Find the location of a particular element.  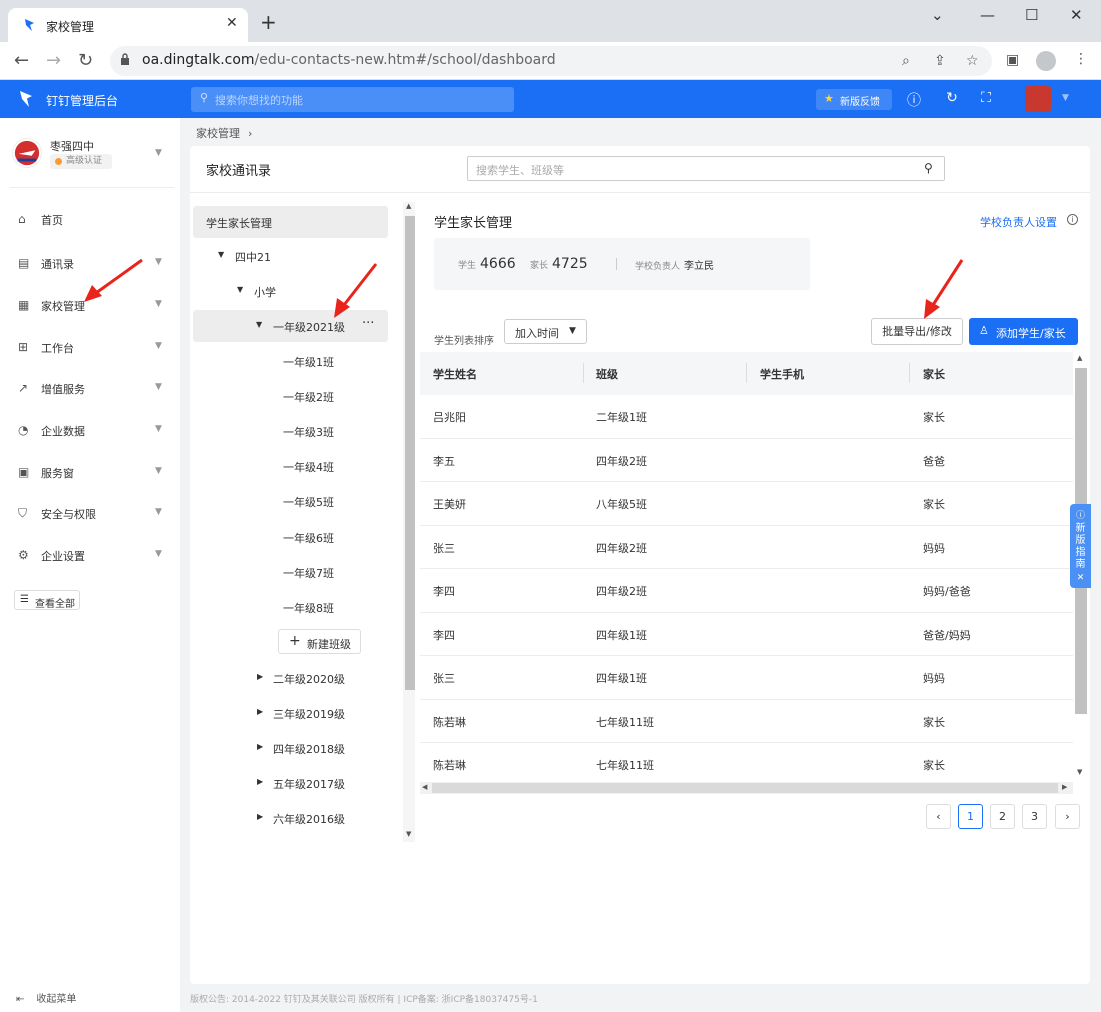

sidebar-item-contacts: ▤ 通讯录 ▼ is located at coordinates (90, 264).